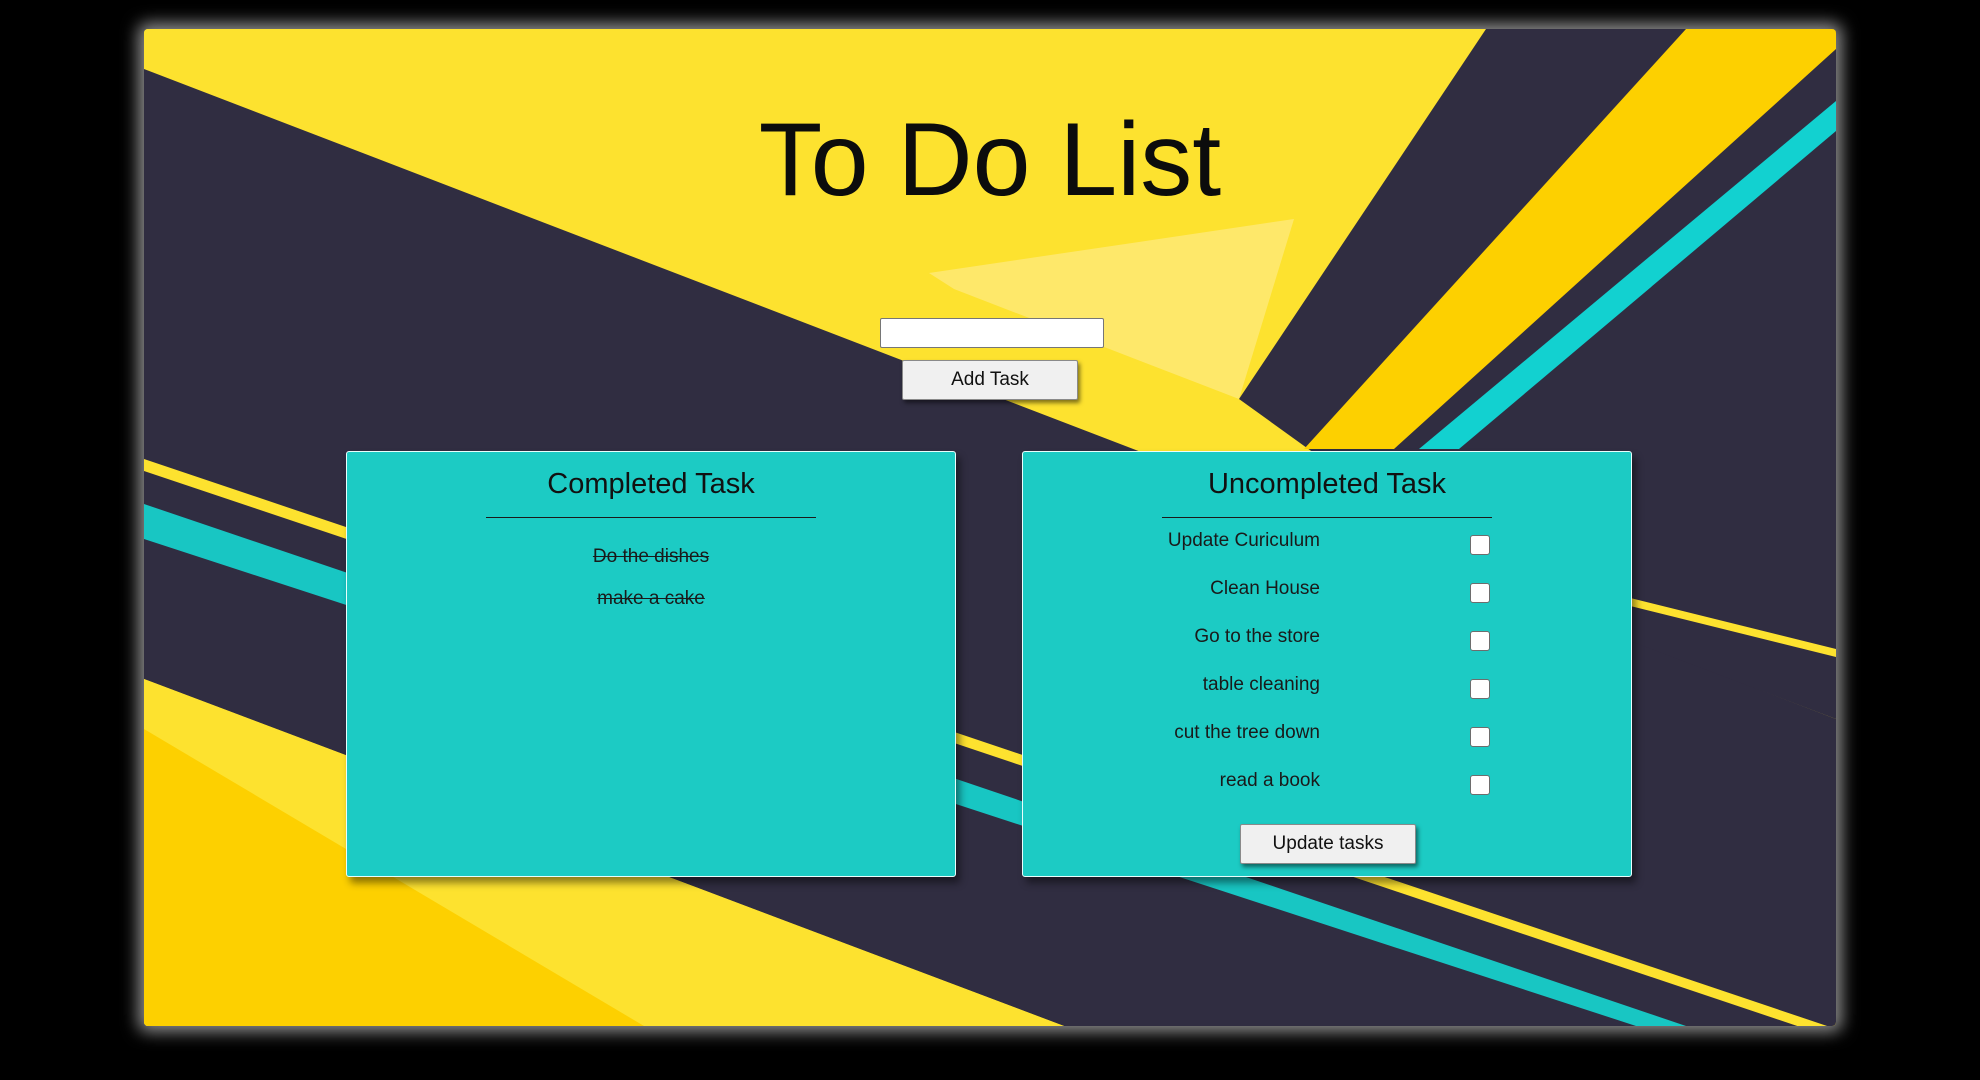 This screenshot has width=1980, height=1080. I want to click on completed-title-divider, so click(651, 517).